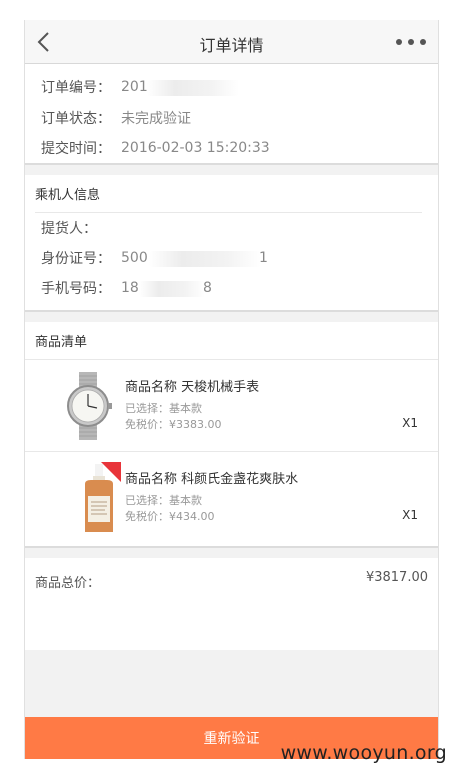 The image size is (457, 780). Describe the element at coordinates (231, 45) in the screenshot. I see `page-title: 订单详情` at that location.